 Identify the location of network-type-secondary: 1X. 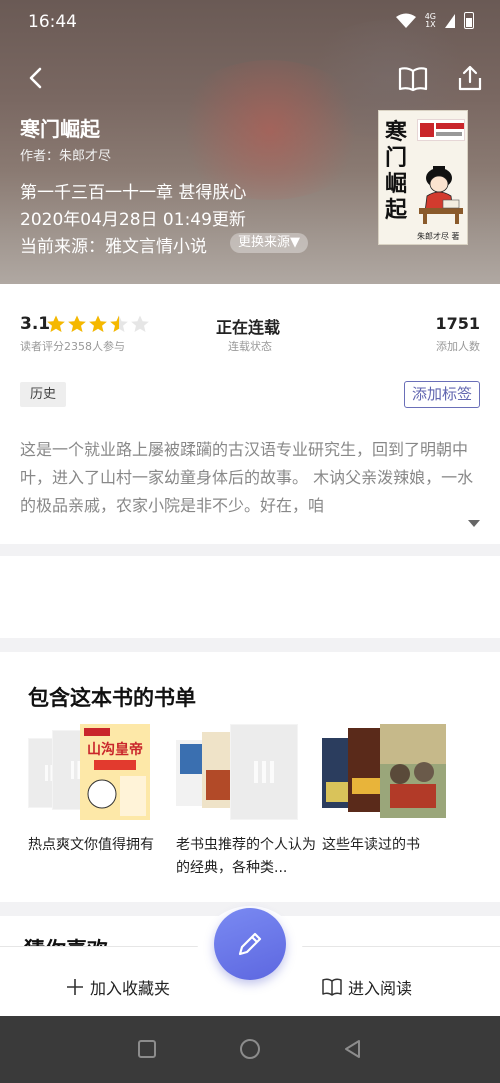
(430, 24).